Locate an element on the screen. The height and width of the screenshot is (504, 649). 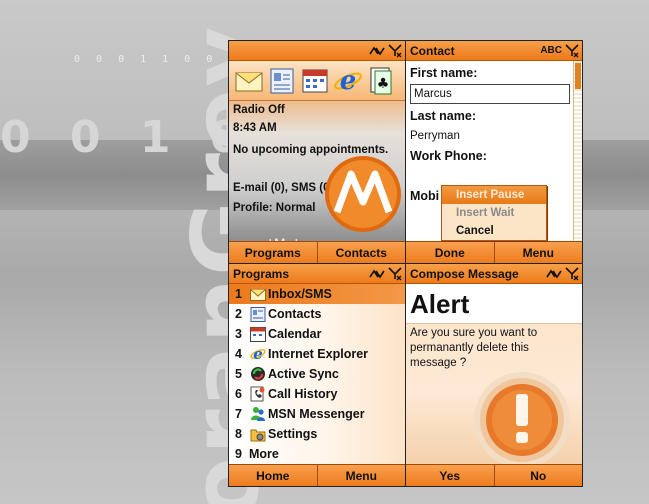
yes-softkey: Yes is located at coordinates (450, 475).